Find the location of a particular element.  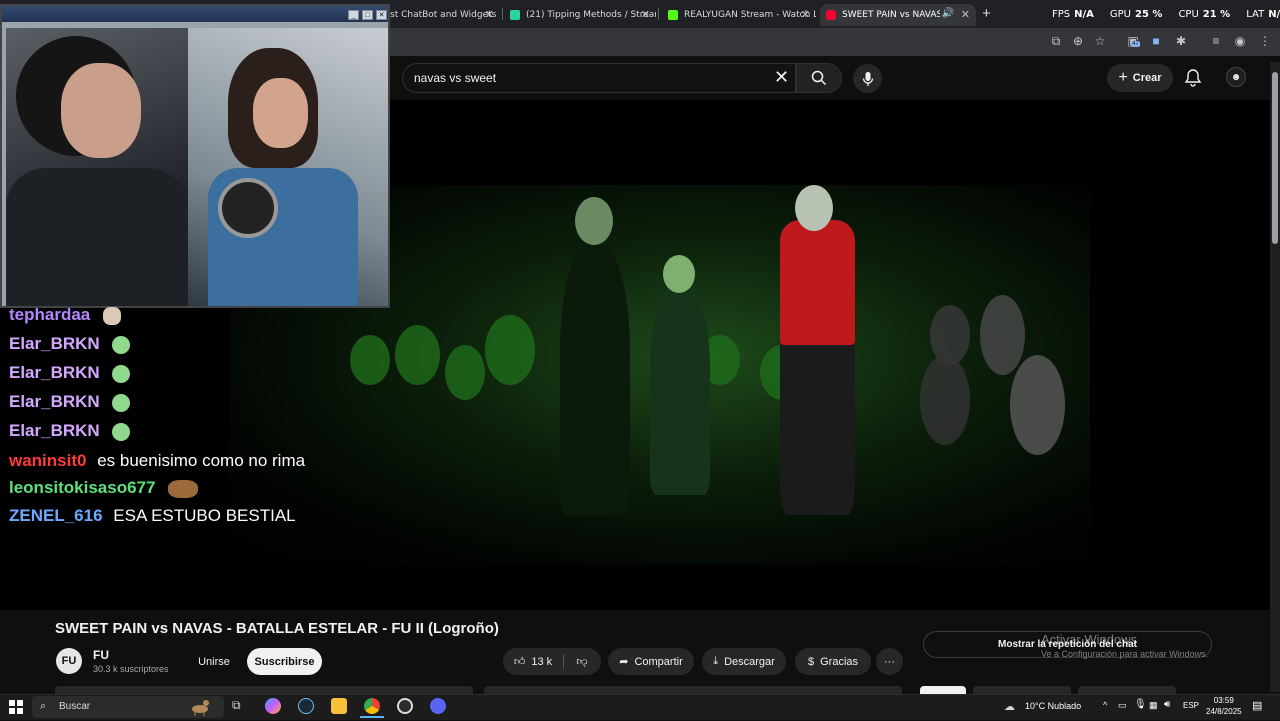

gpu-value: 25 % is located at coordinates (1149, 14).